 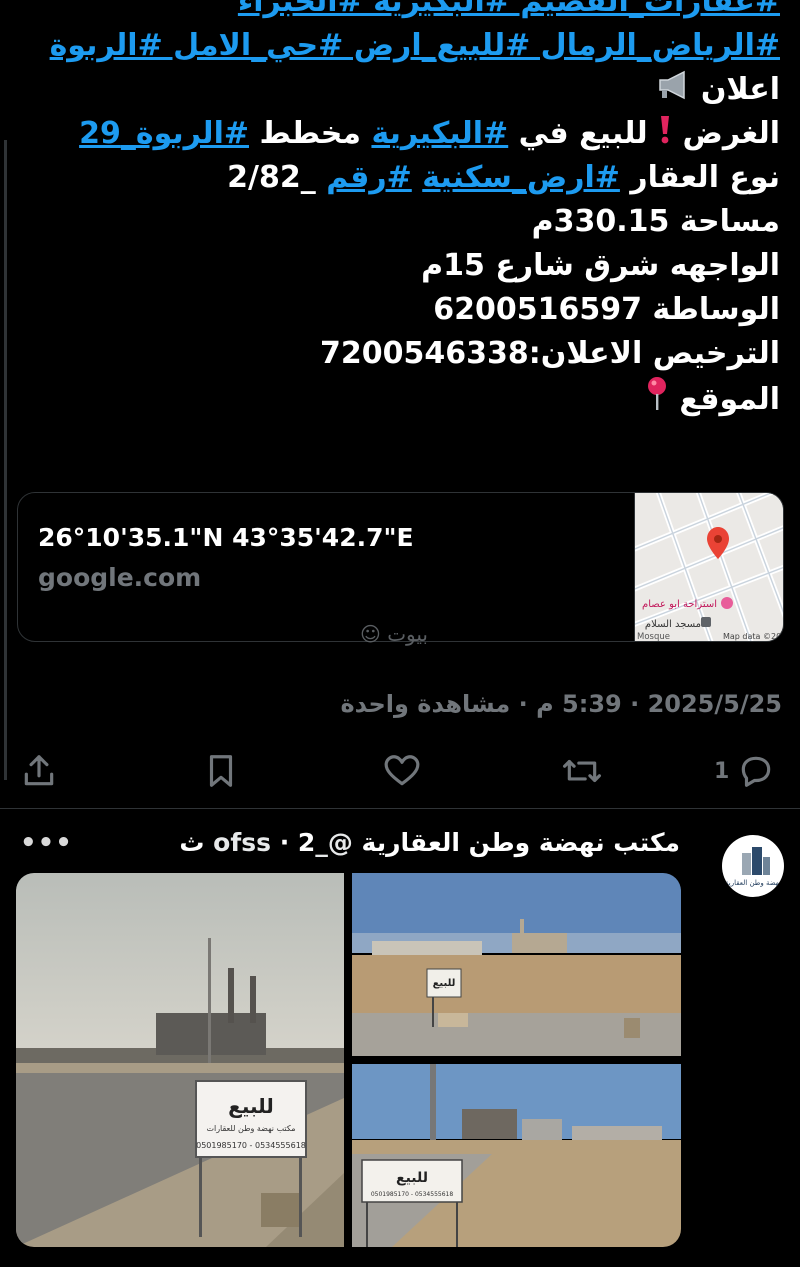 I want to click on type-label: نوع العقار, so click(x=705, y=177).